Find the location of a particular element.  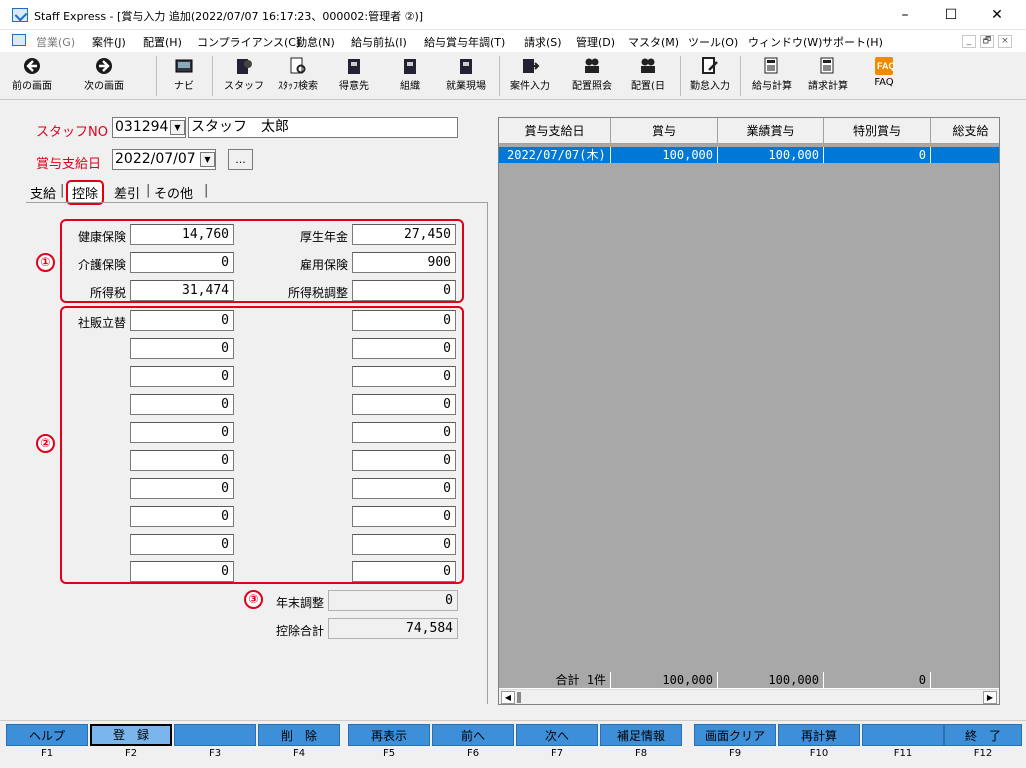

table-row-total-pay is located at coordinates (965, 155).